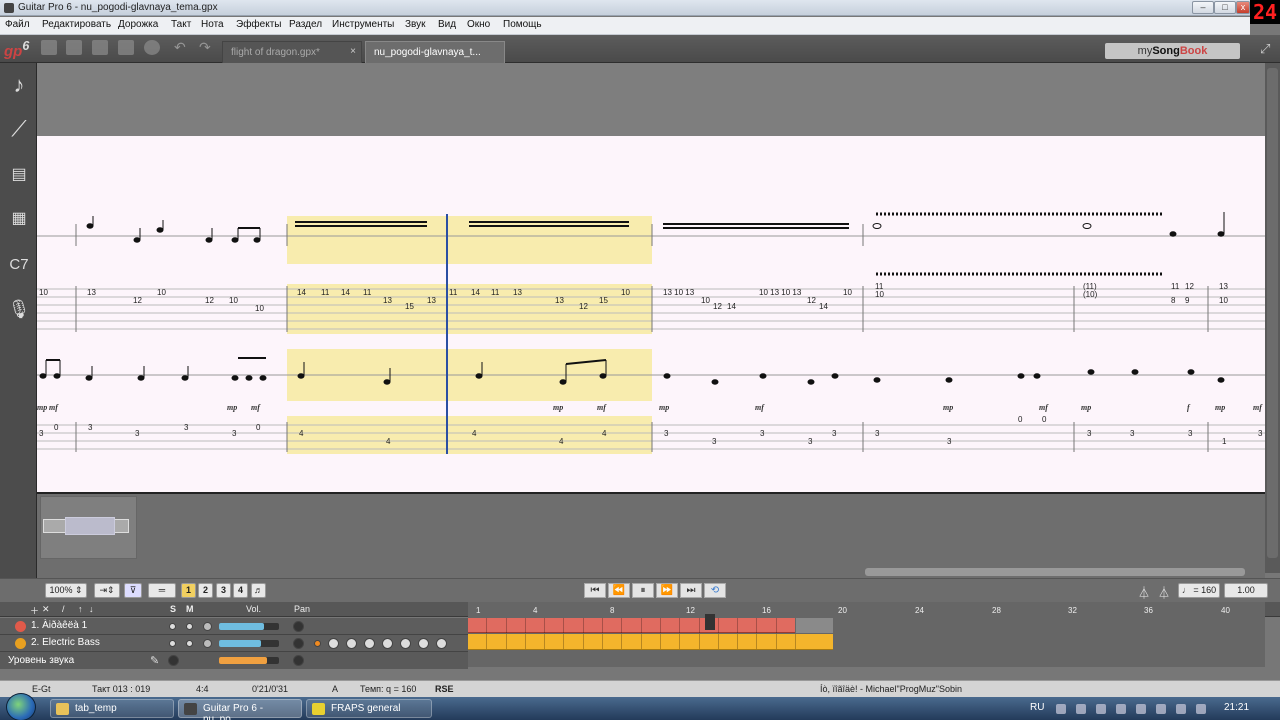 This screenshot has height=720, width=1280. Describe the element at coordinates (49, 47) in the screenshot. I see `new-file-icon` at that location.